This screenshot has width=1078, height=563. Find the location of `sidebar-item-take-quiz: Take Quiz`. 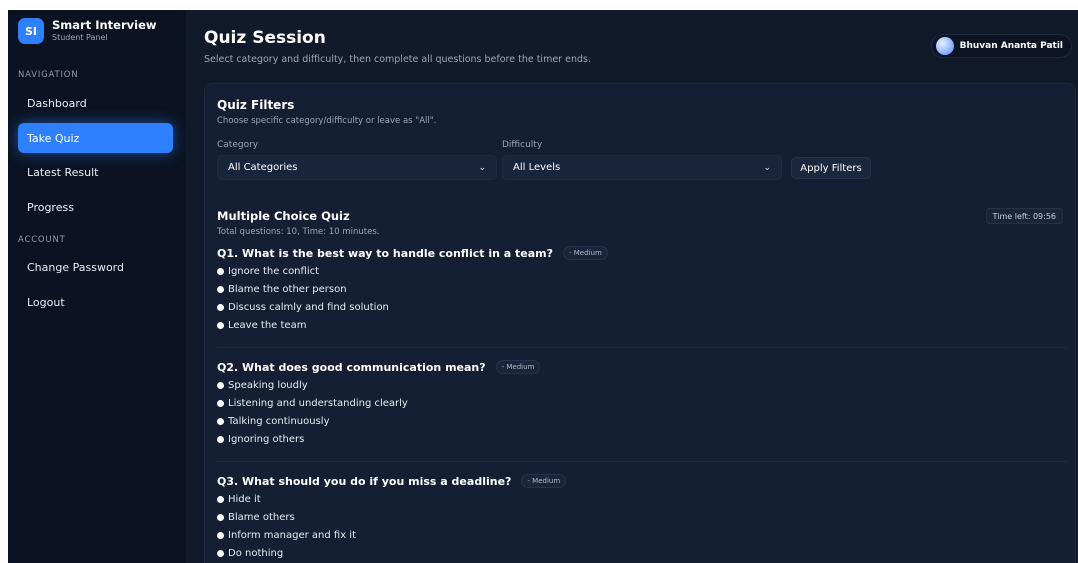

sidebar-item-take-quiz: Take Quiz is located at coordinates (95, 138).